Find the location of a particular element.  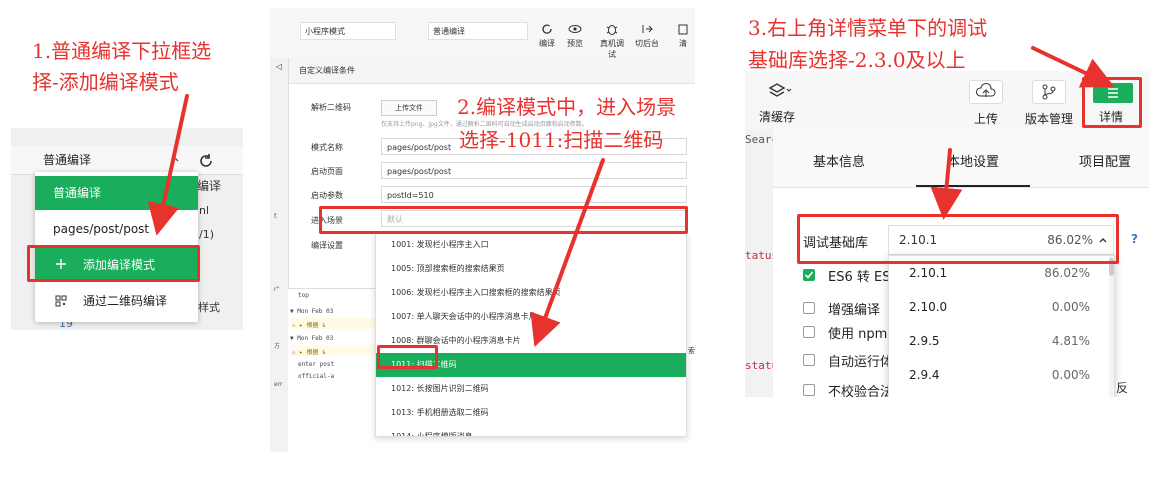

arrow-step2 is located at coordinates (567, 253).